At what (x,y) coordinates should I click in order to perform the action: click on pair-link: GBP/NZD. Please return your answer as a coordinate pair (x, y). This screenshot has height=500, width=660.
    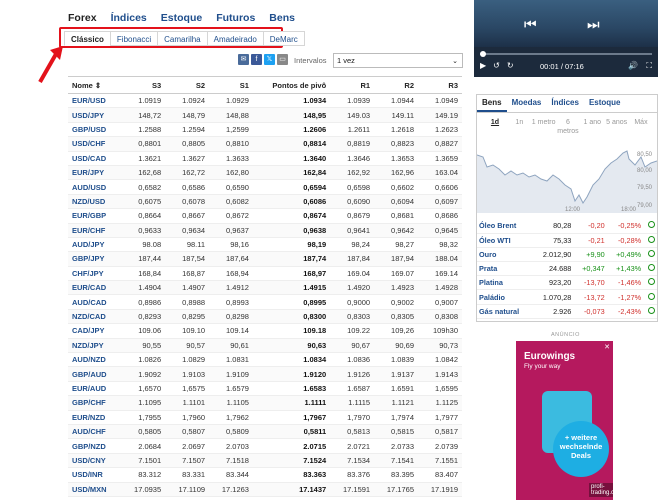
    Looking at the image, I should click on (95, 446).